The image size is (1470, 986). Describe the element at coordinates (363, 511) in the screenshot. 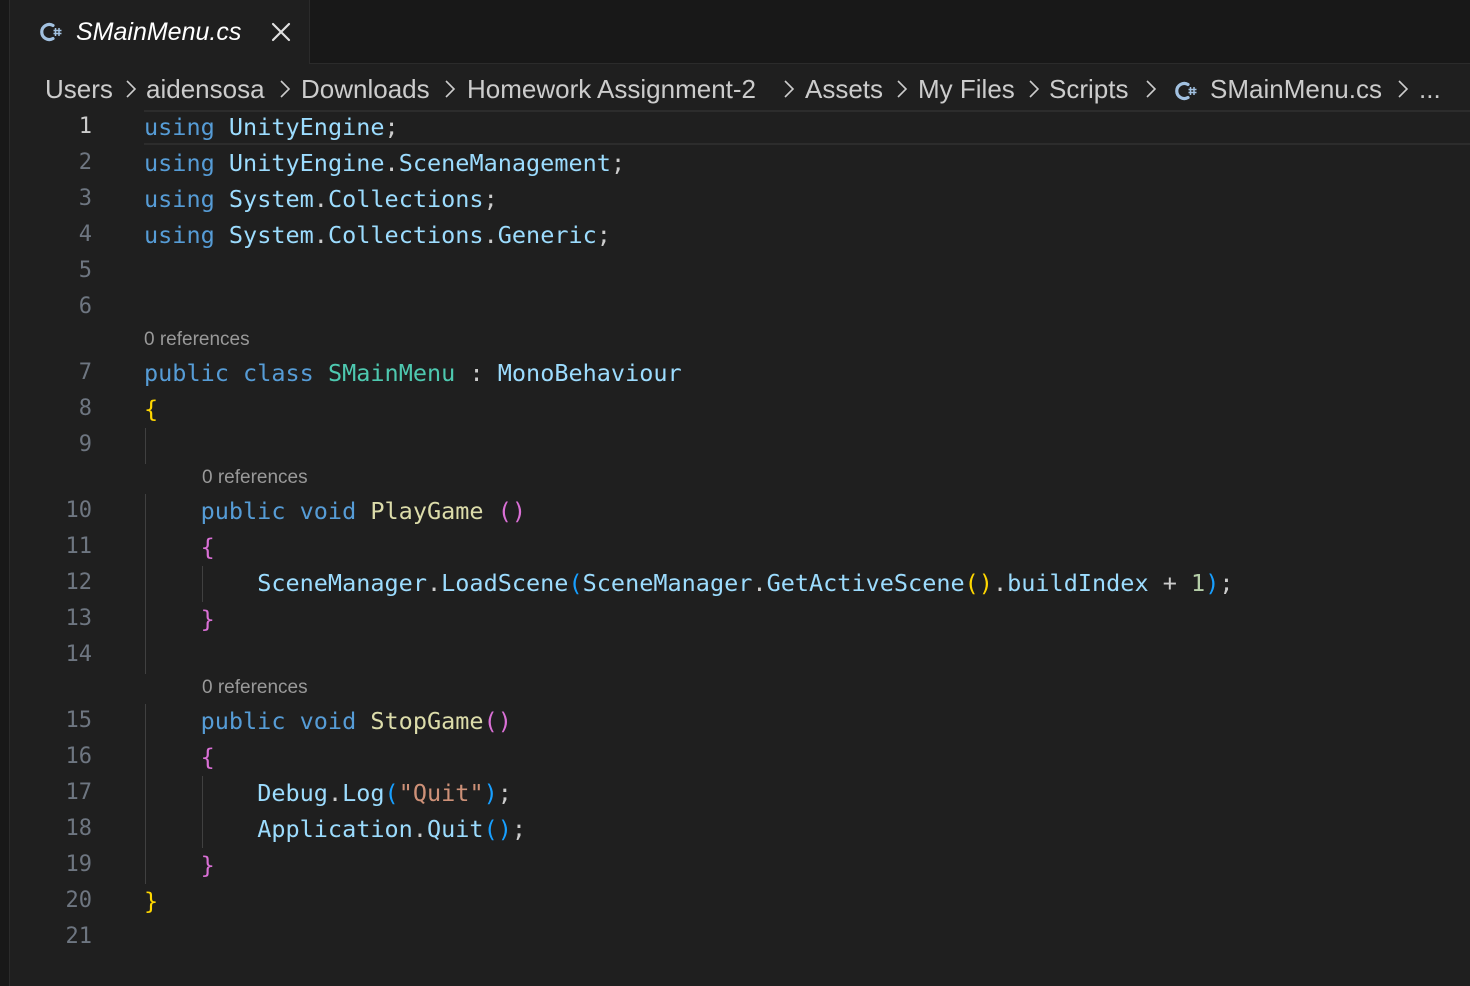

I see `code-line: public void PlayGame ()` at that location.